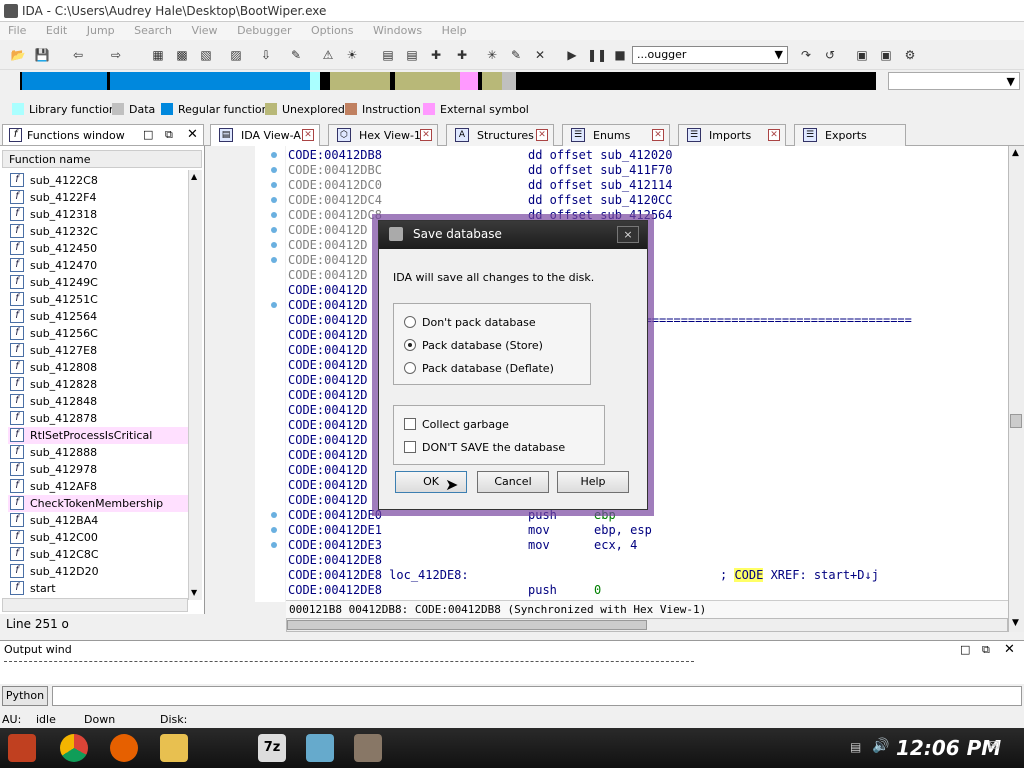  I want to click on notification-icon: ✉, so click(994, 746).